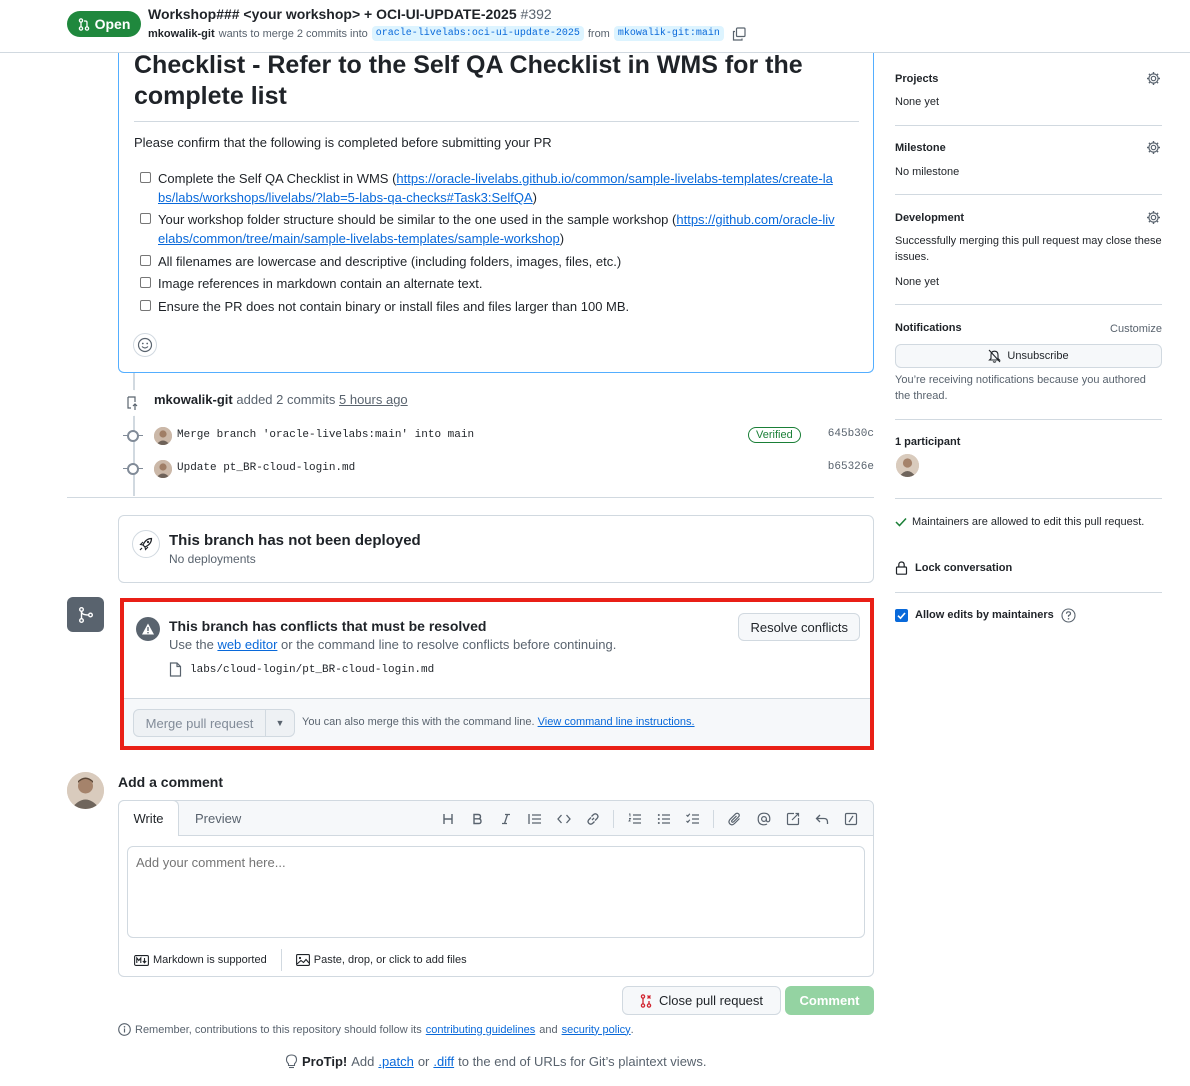 This screenshot has height=1086, width=1190. Describe the element at coordinates (763, 819) in the screenshot. I see `mention-icon` at that location.